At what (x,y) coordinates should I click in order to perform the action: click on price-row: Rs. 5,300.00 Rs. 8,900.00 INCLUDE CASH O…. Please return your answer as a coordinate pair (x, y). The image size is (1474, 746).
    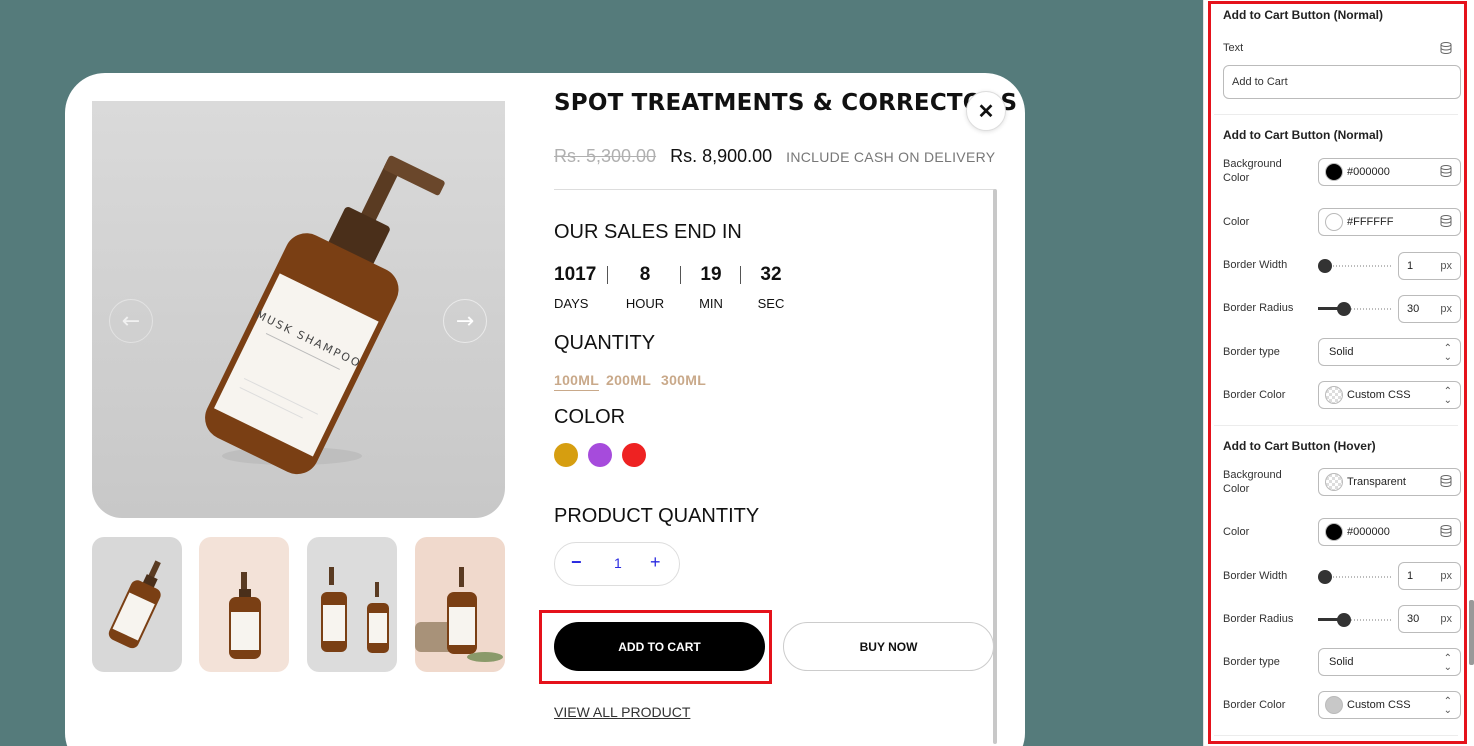
    Looking at the image, I should click on (774, 156).